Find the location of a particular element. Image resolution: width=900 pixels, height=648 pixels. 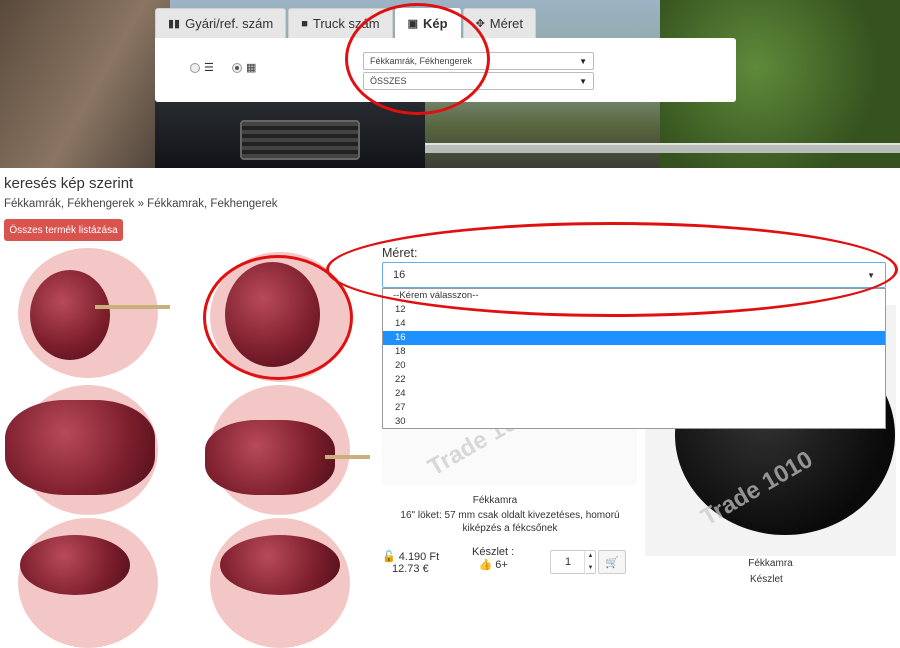

stock-block: Készlet : 👍 6+ is located at coordinates (493, 558).